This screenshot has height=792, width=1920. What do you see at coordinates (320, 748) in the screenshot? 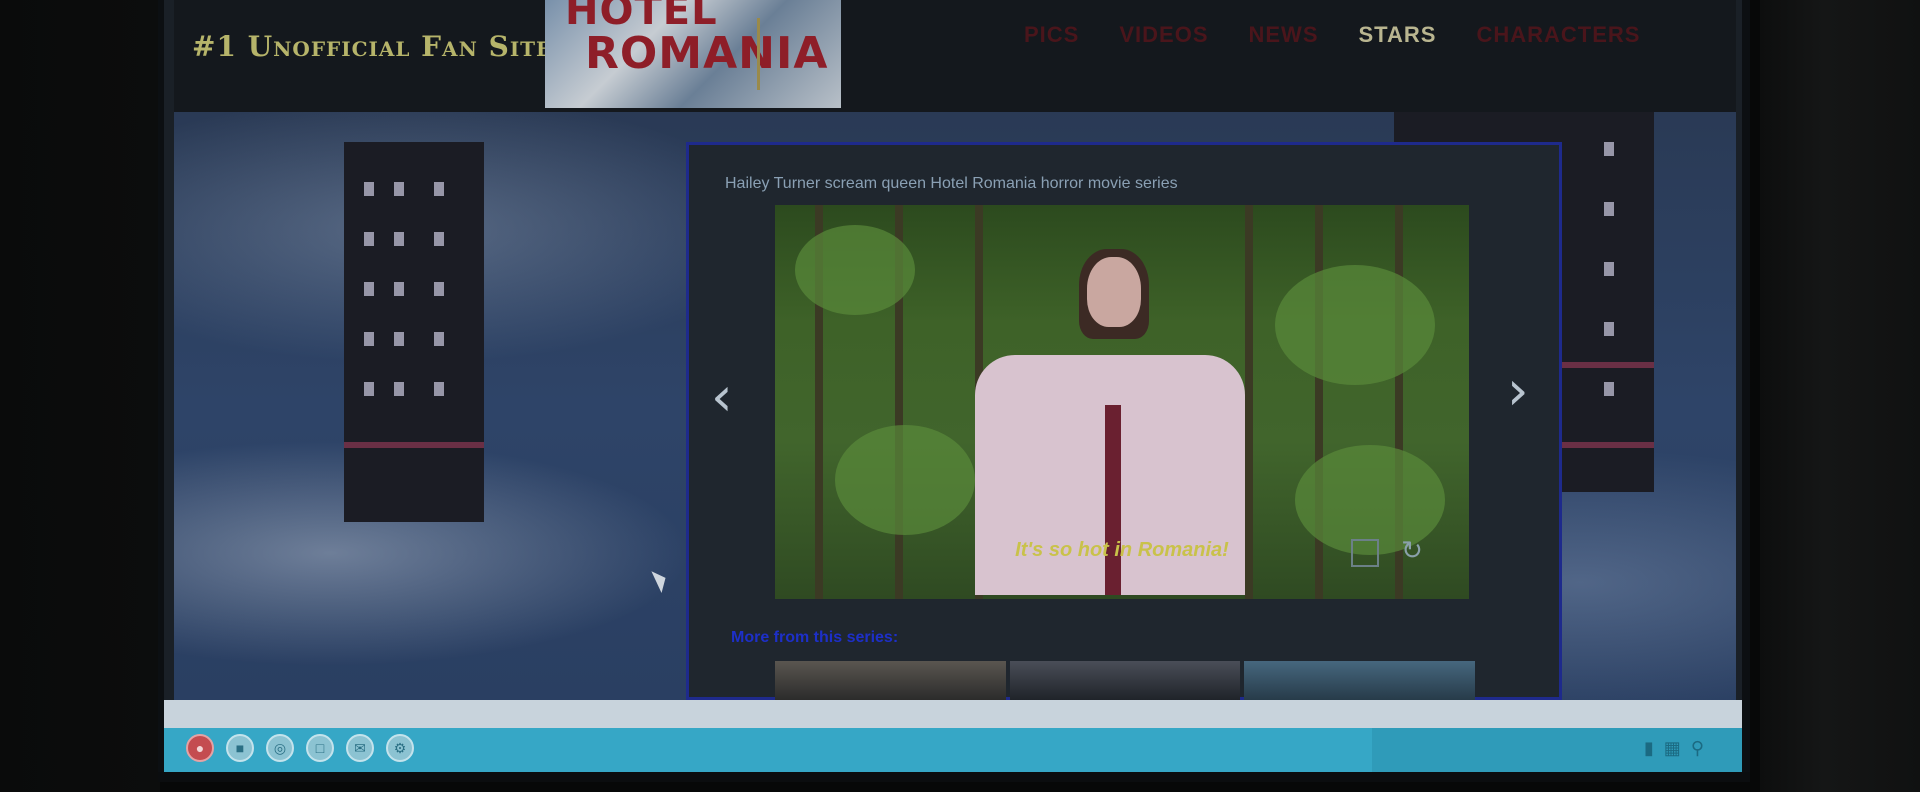
I see `computer-icon: □` at bounding box center [320, 748].